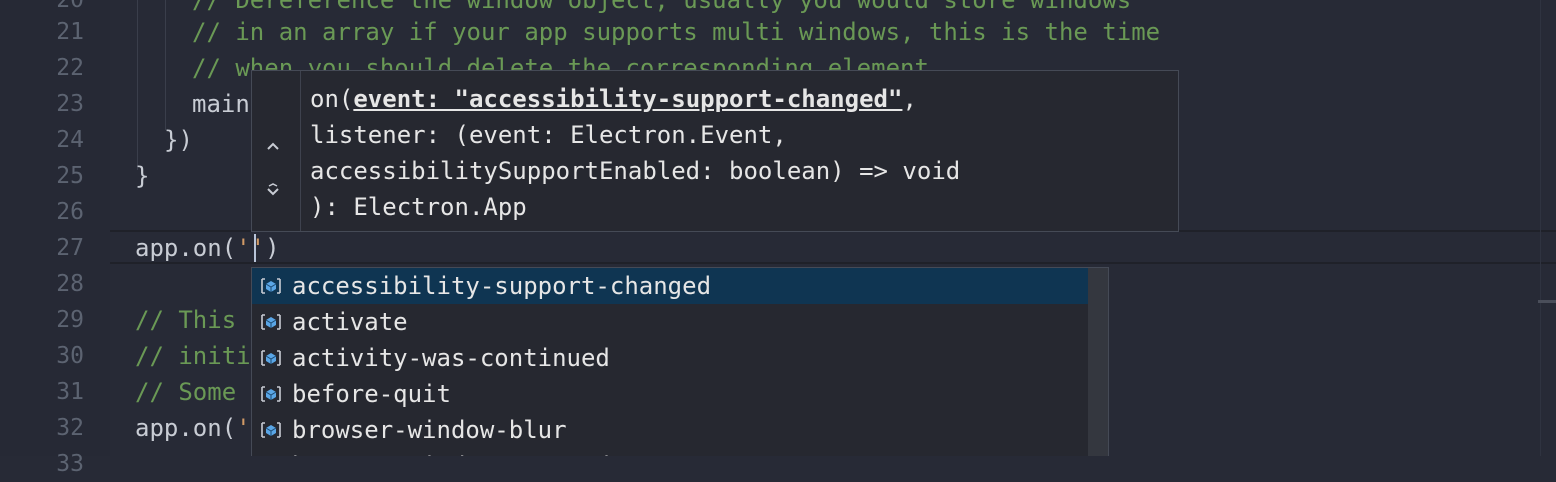 The width and height of the screenshot is (1556, 482). Describe the element at coordinates (670, 322) in the screenshot. I see `suggestion-item: activate` at that location.